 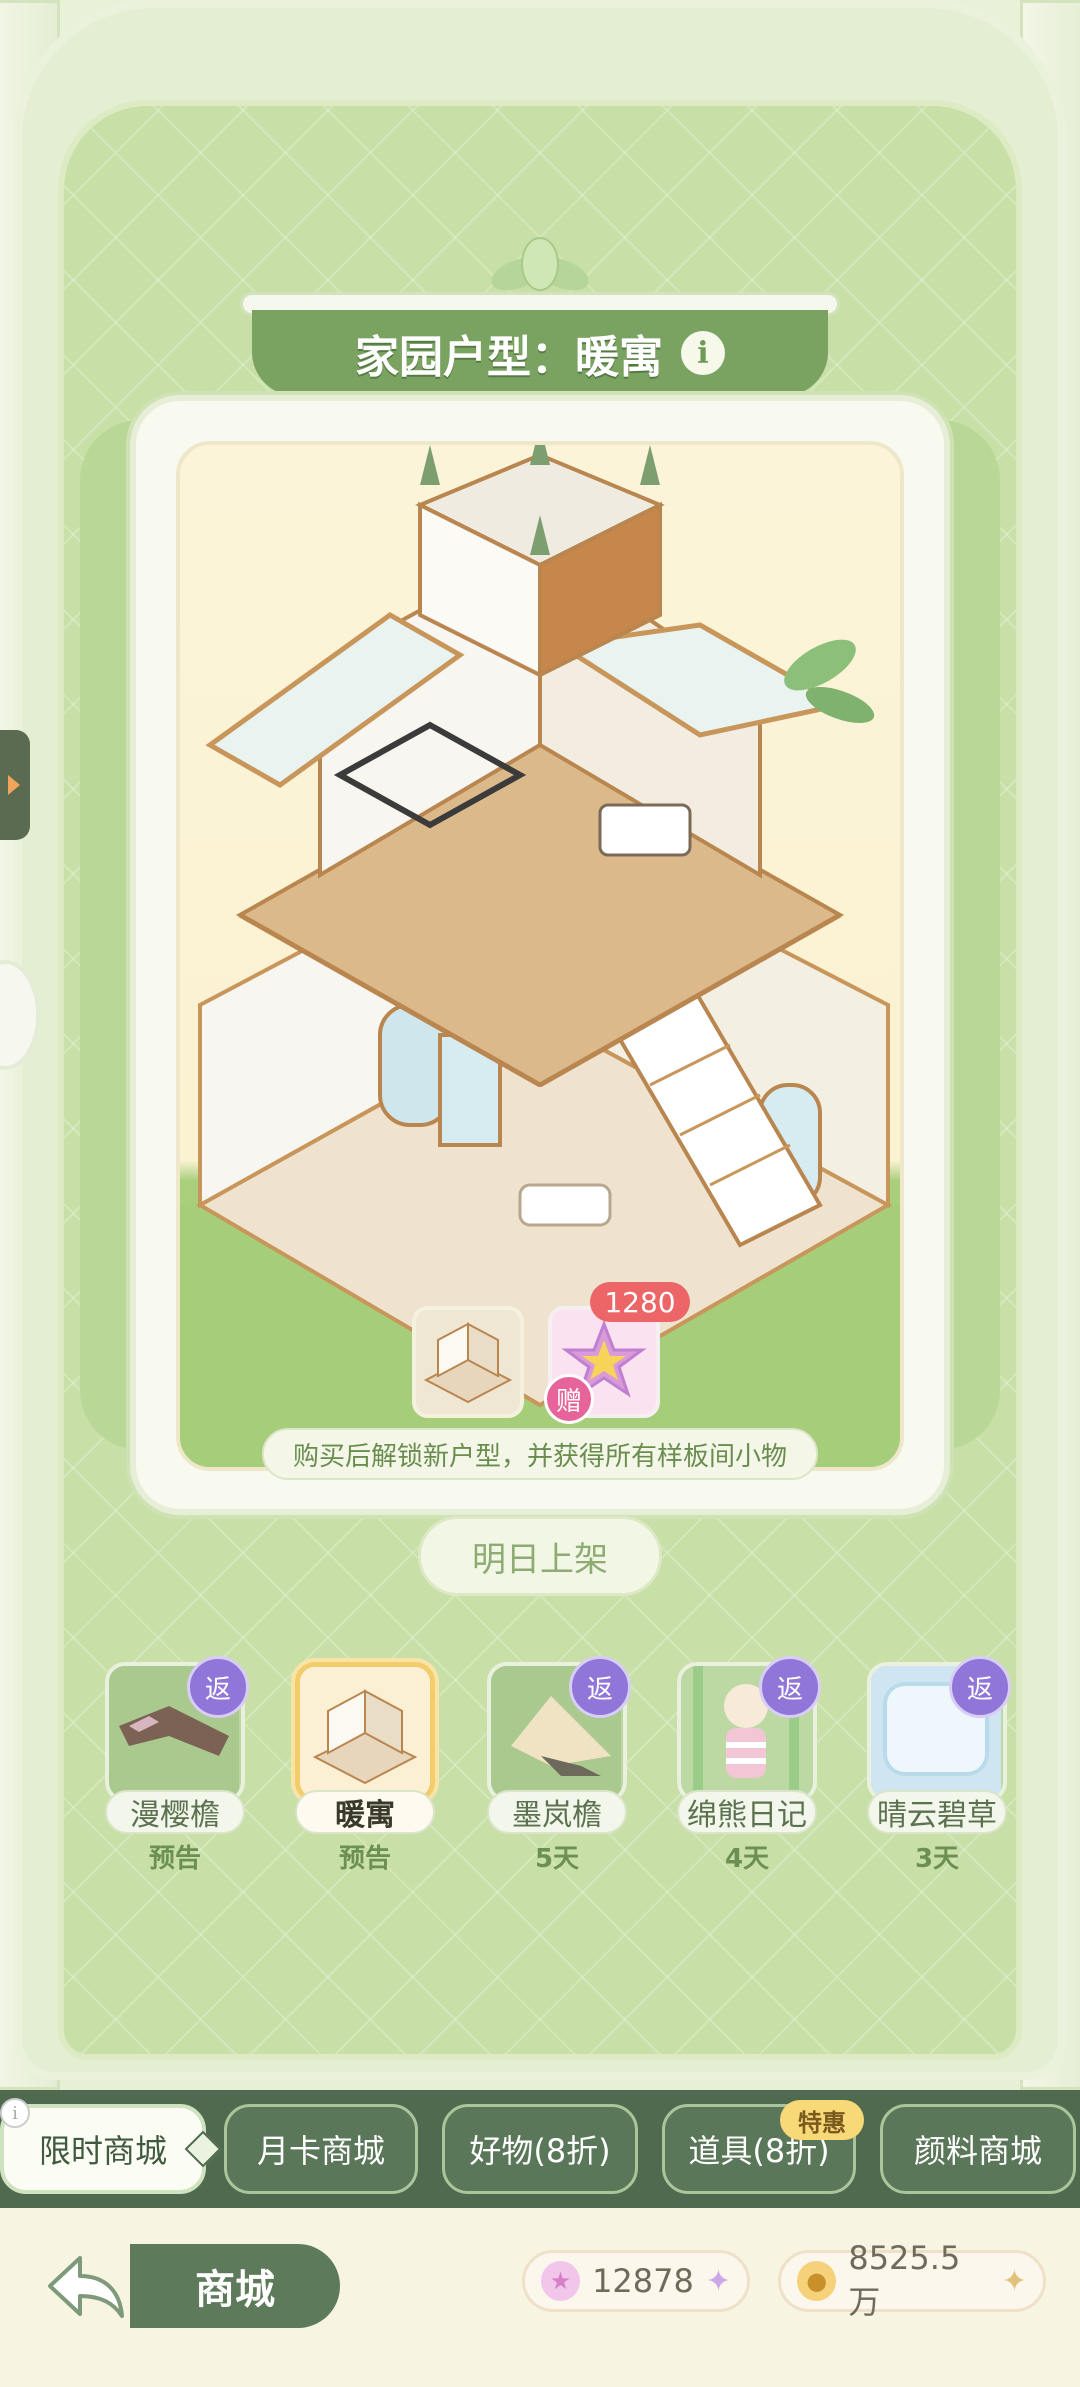 I want to click on tab-info-icon: i, so click(x=15, y=2113).